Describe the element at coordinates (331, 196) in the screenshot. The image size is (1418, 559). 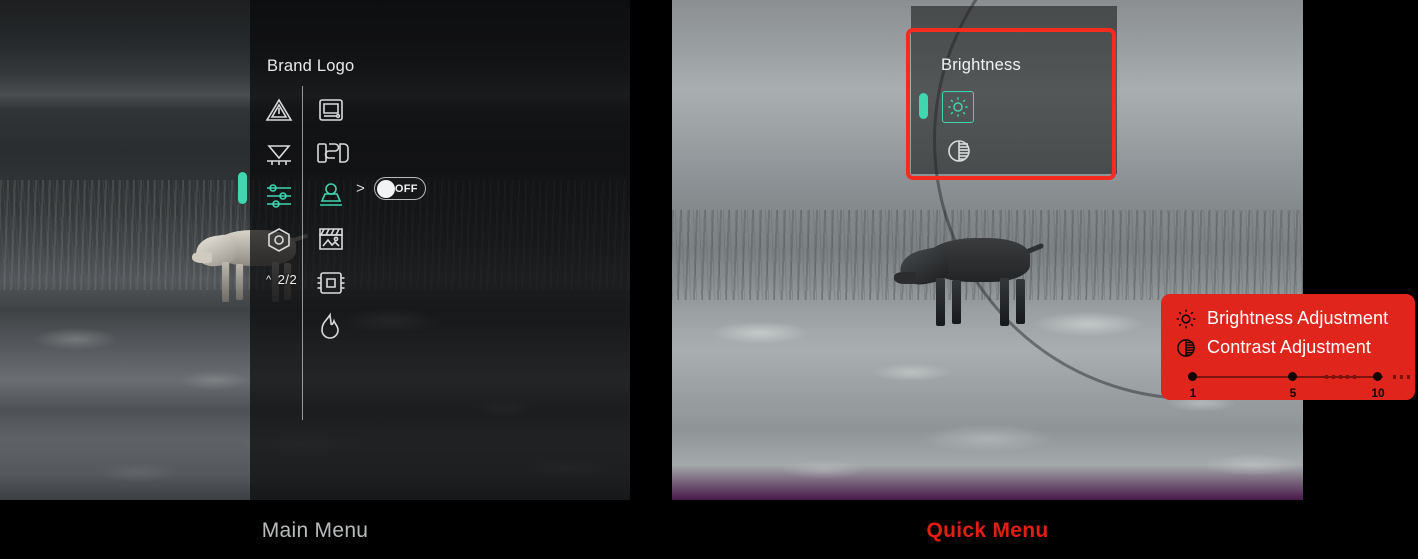
I see `stamp-icon` at that location.